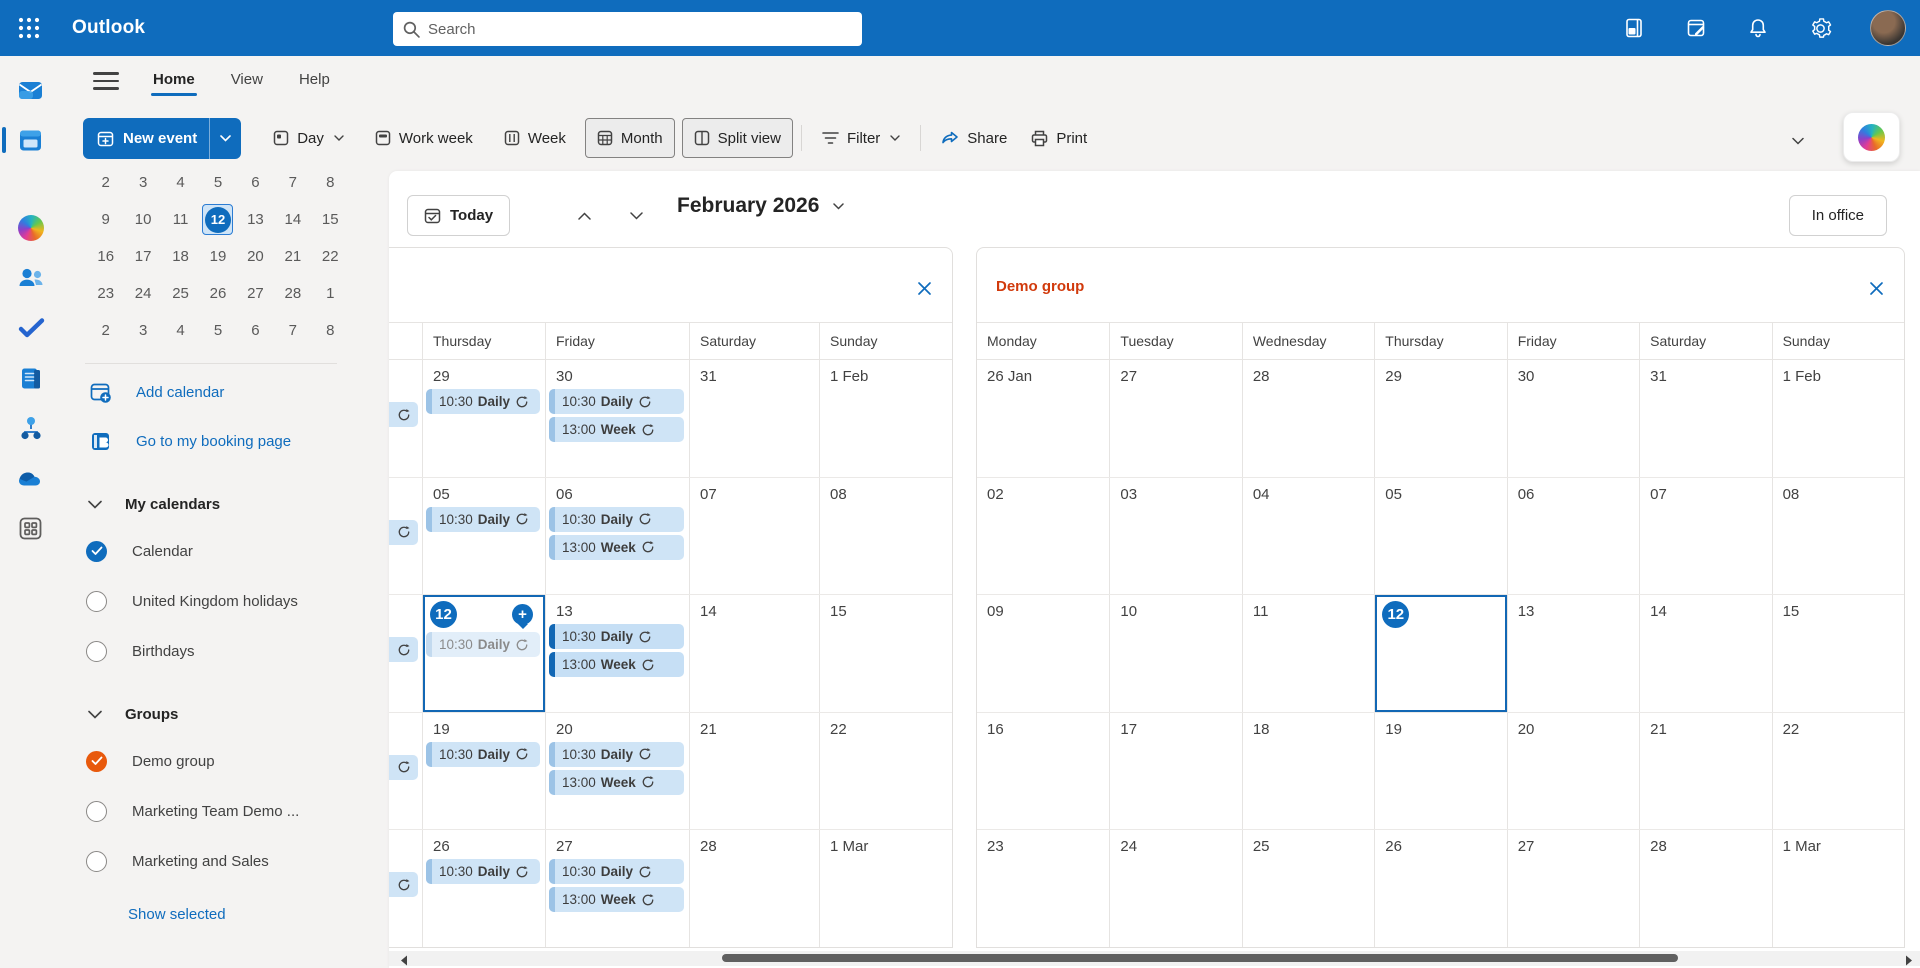 The image size is (1920, 968). Describe the element at coordinates (1175, 536) in the screenshot. I see `calendar-day-cell: 03` at that location.